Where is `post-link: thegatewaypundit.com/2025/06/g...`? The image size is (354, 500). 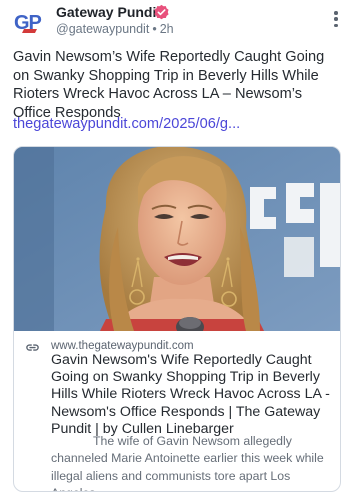
post-link: thegatewaypundit.com/2025/06/g... is located at coordinates (126, 124).